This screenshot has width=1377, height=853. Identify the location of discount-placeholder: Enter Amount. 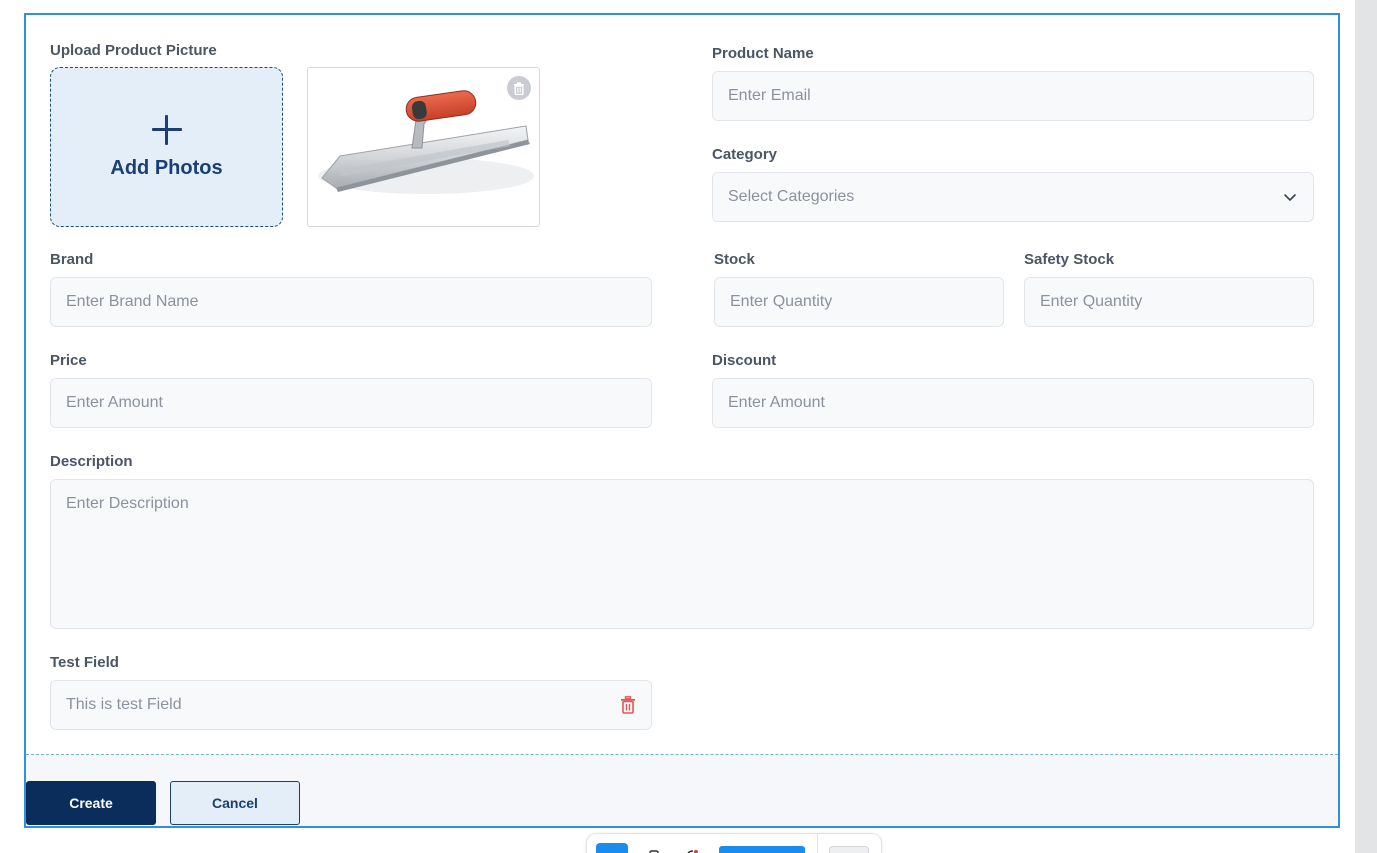
(776, 402).